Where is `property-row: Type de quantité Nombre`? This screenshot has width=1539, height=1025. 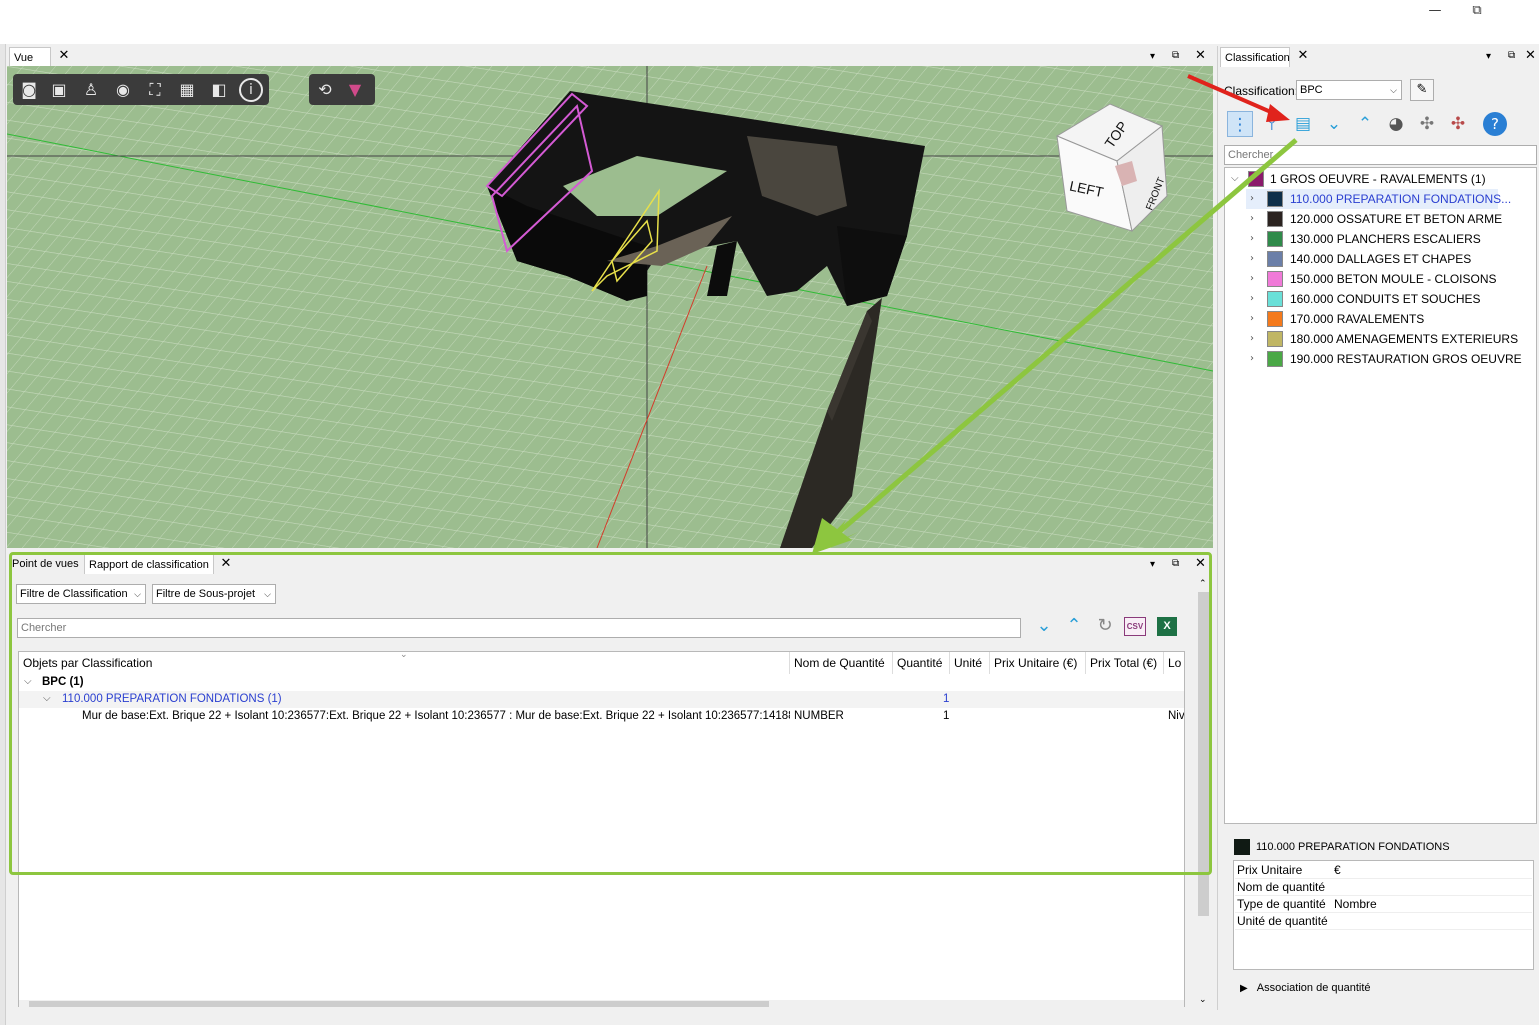 property-row: Type de quantité Nombre is located at coordinates (1383, 904).